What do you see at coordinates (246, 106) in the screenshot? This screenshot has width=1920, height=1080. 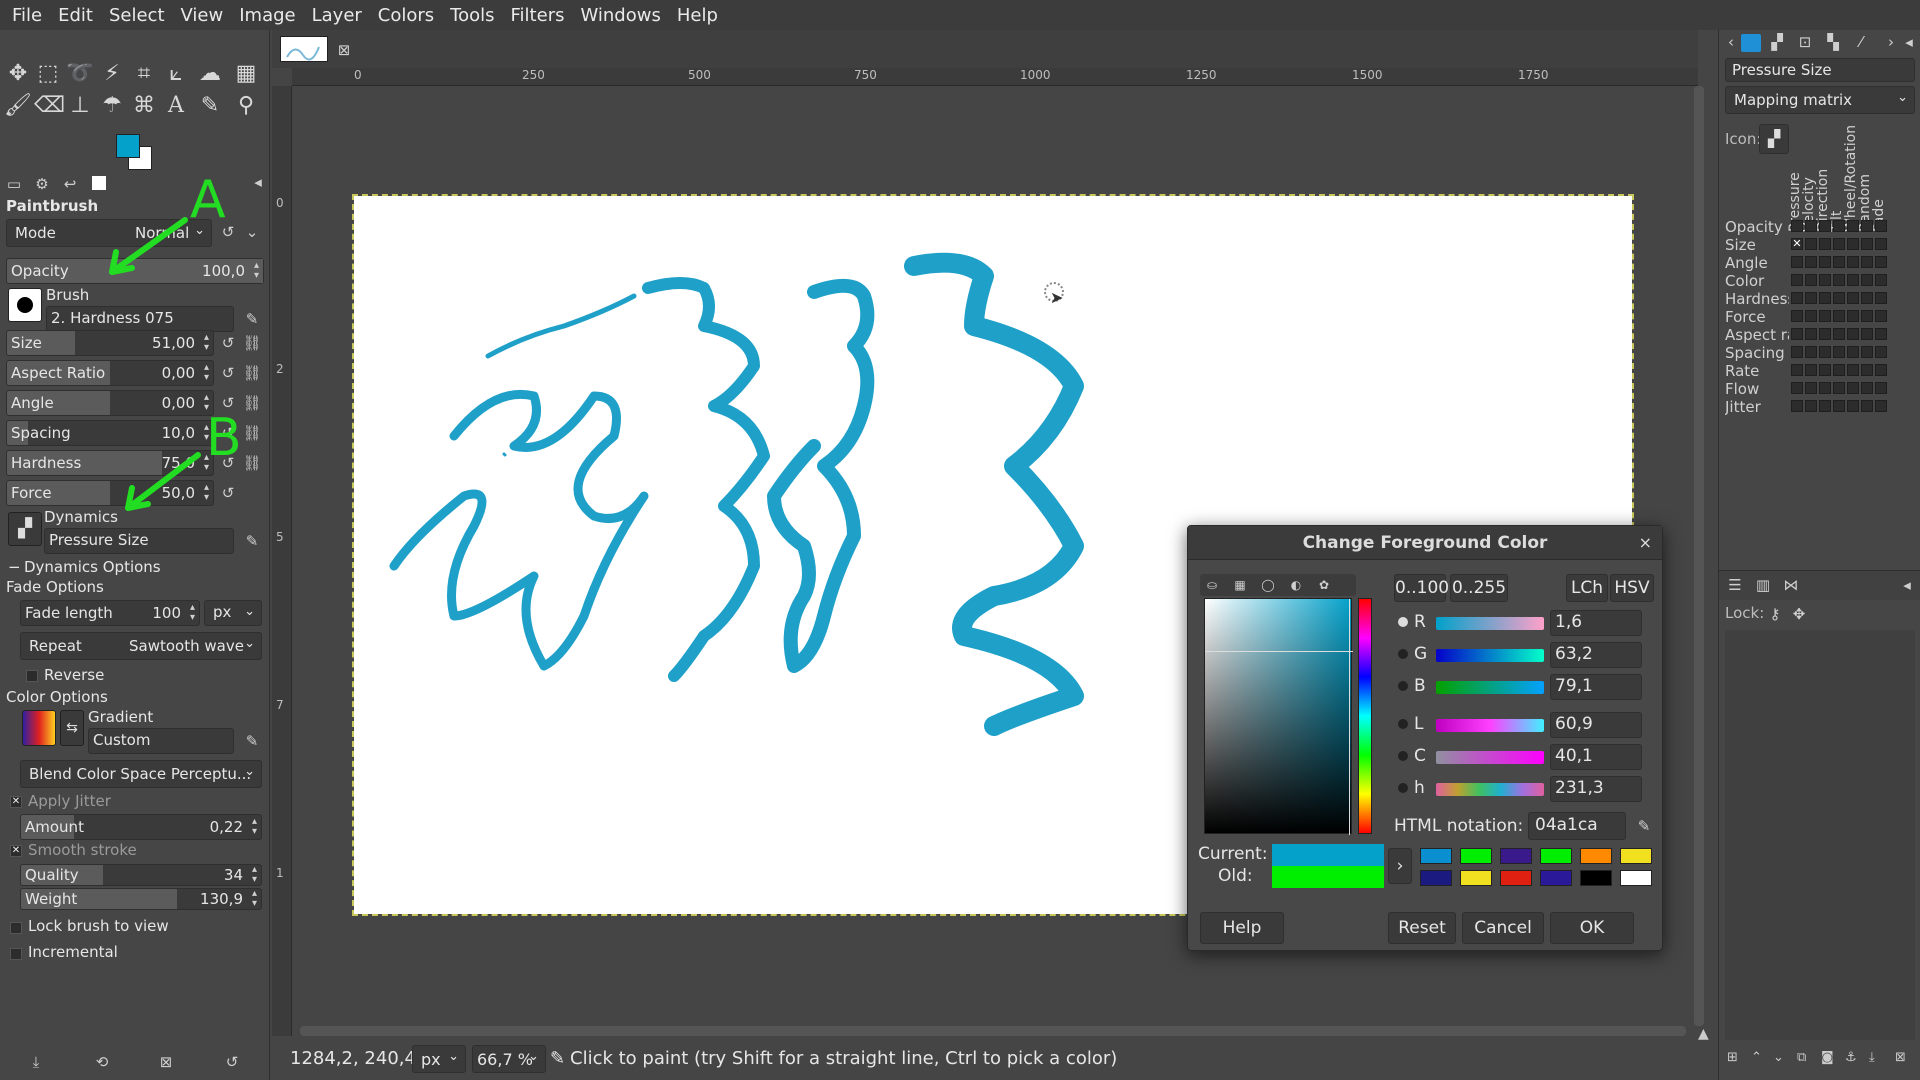 I see `zoom-tool-icon: ⚲` at bounding box center [246, 106].